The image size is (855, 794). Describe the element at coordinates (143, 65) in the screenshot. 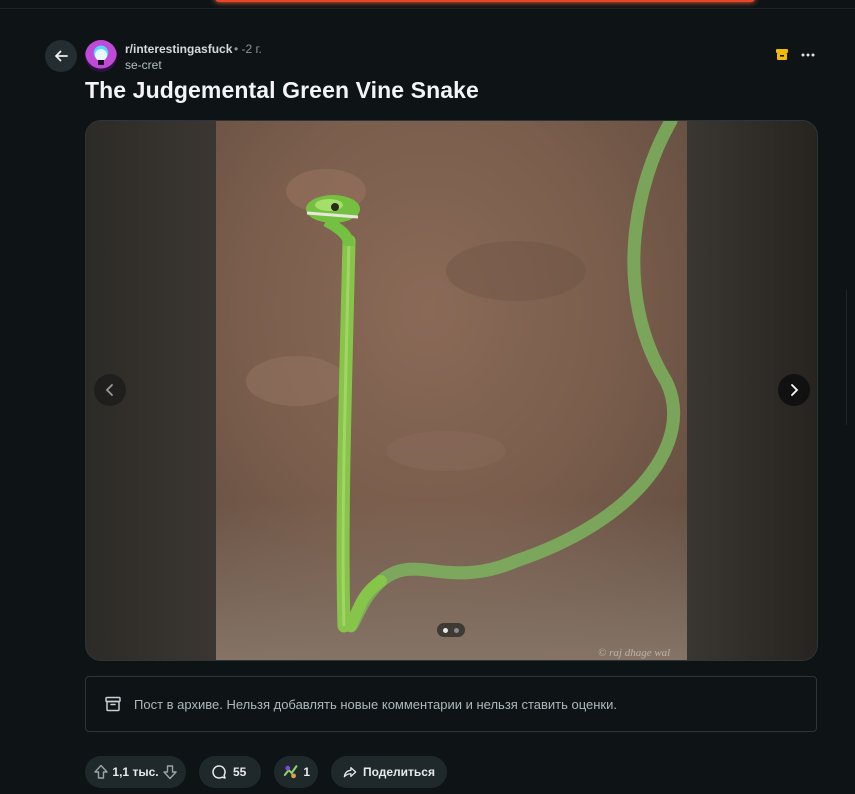

I see `post-author: se-cret` at that location.